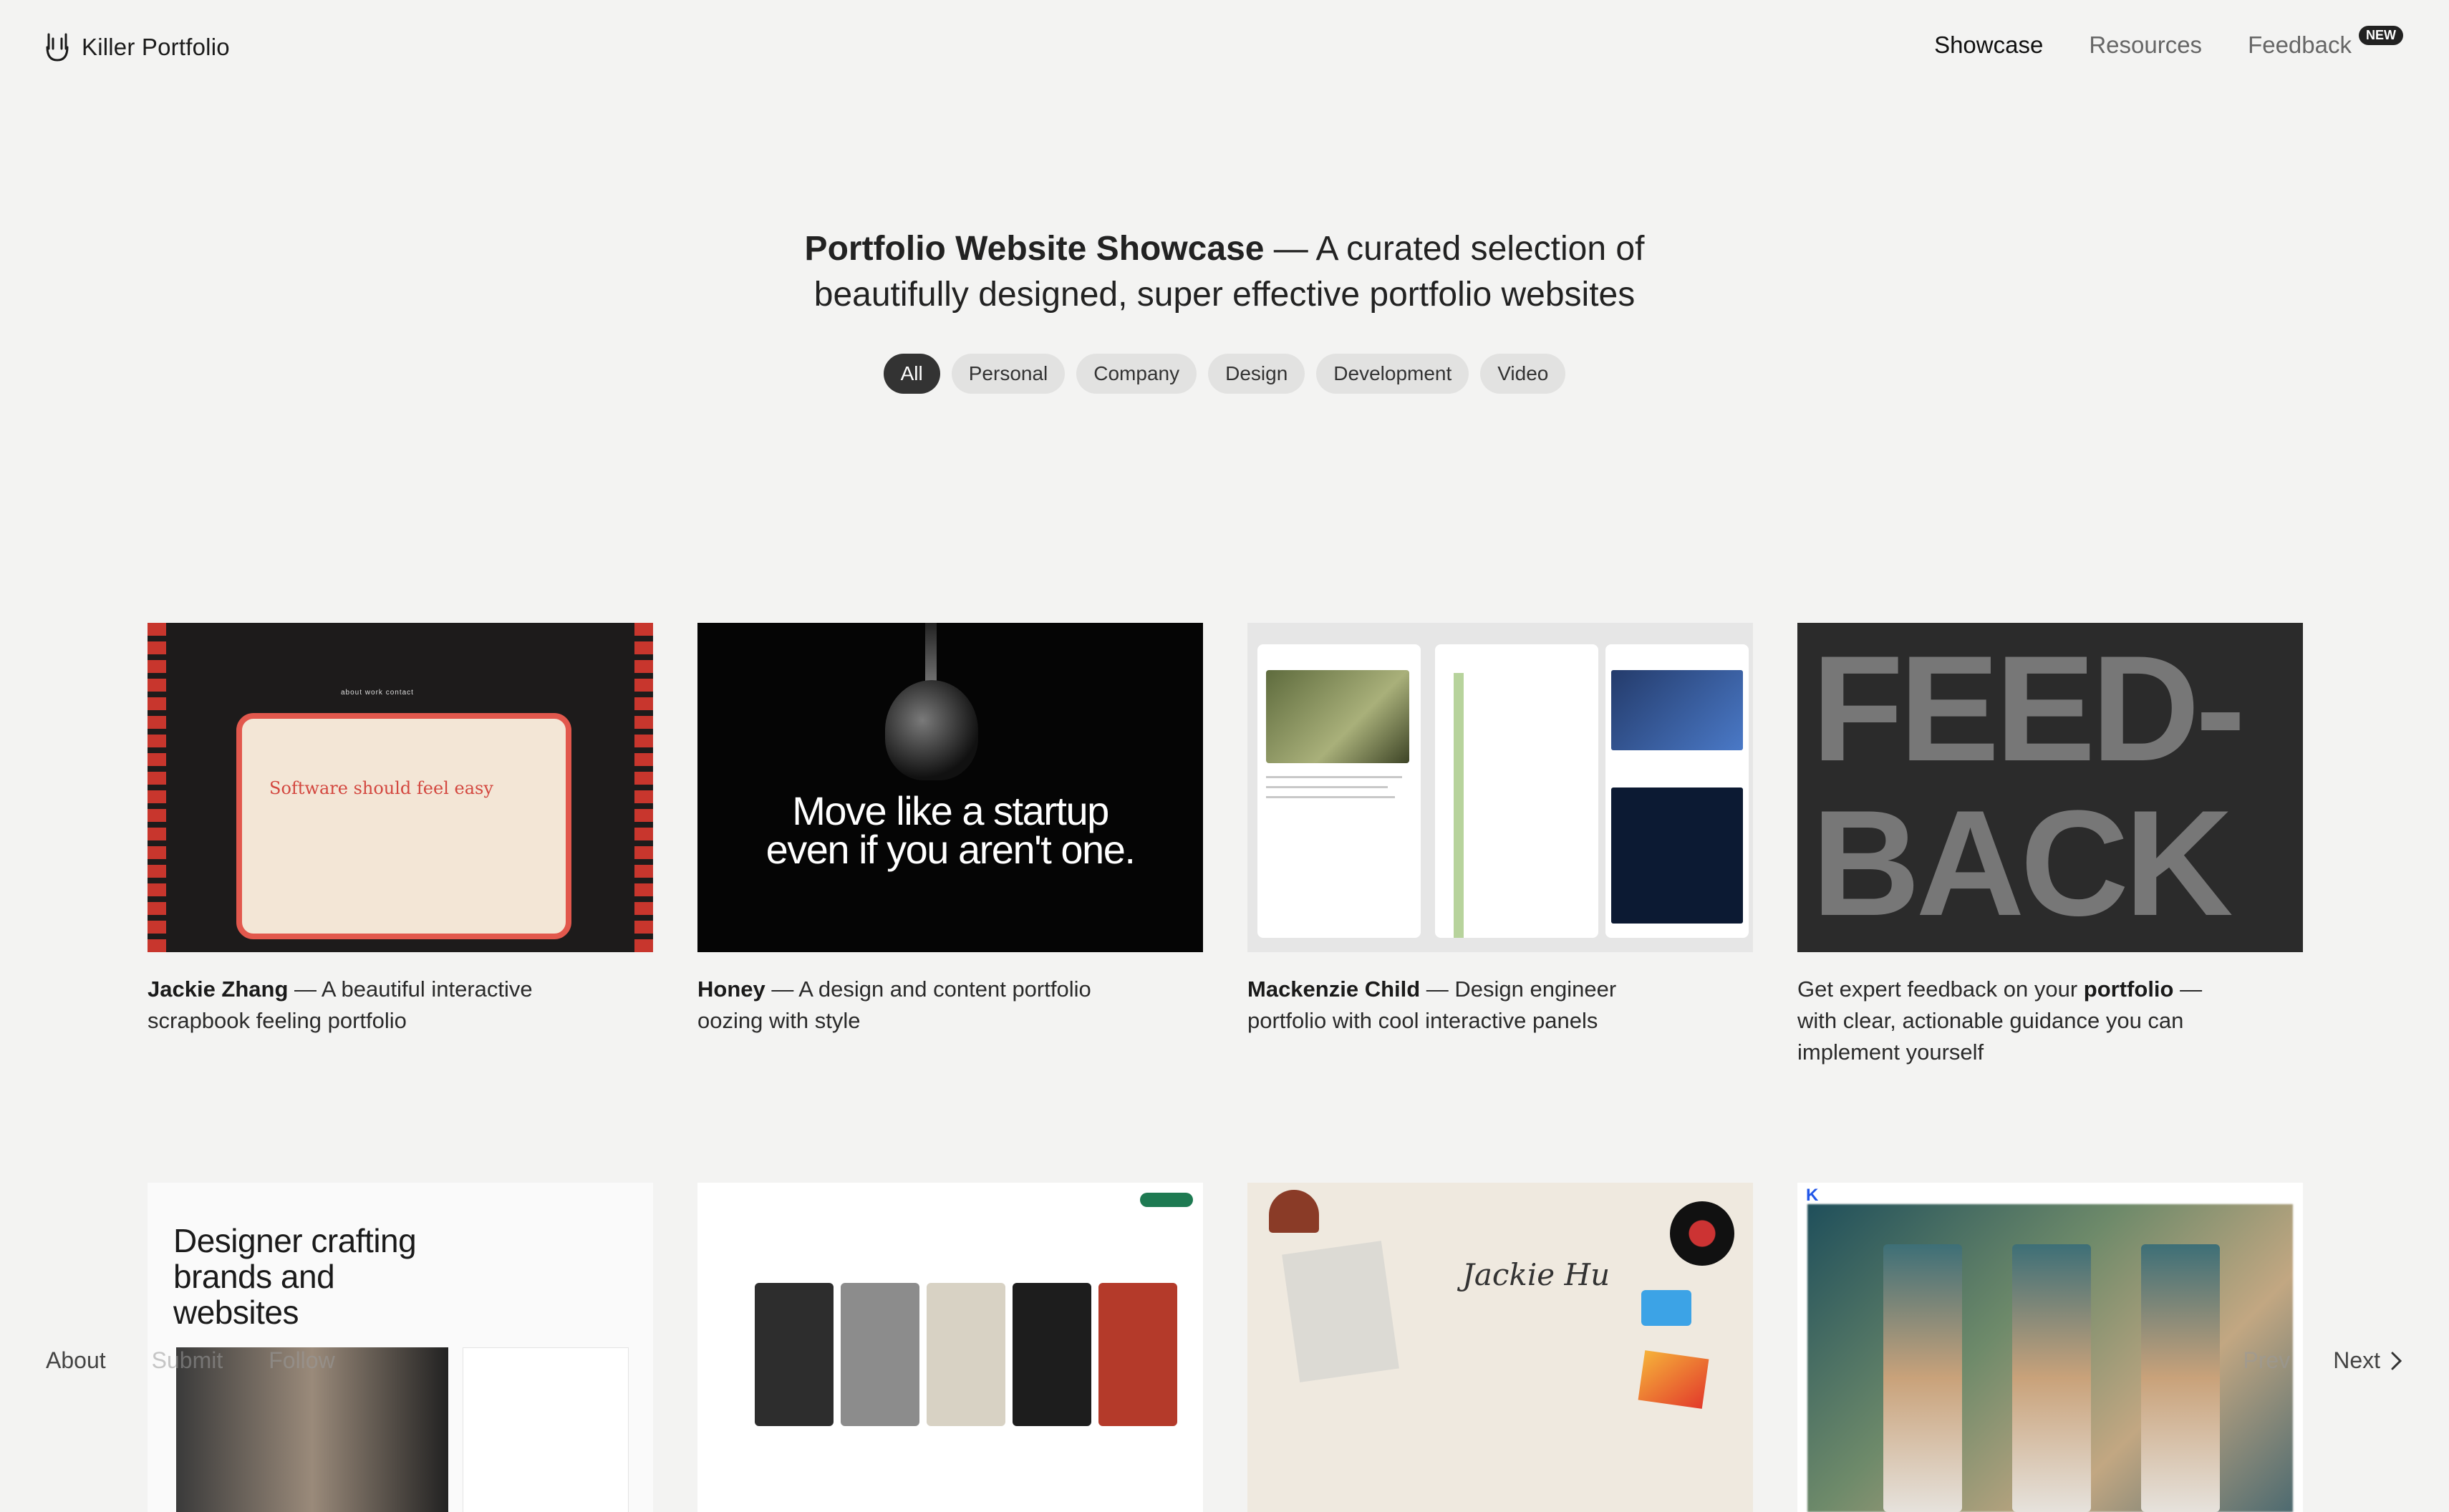  What do you see at coordinates (1034, 249) in the screenshot?
I see `title-bold: Portfolio Website Showcase` at bounding box center [1034, 249].